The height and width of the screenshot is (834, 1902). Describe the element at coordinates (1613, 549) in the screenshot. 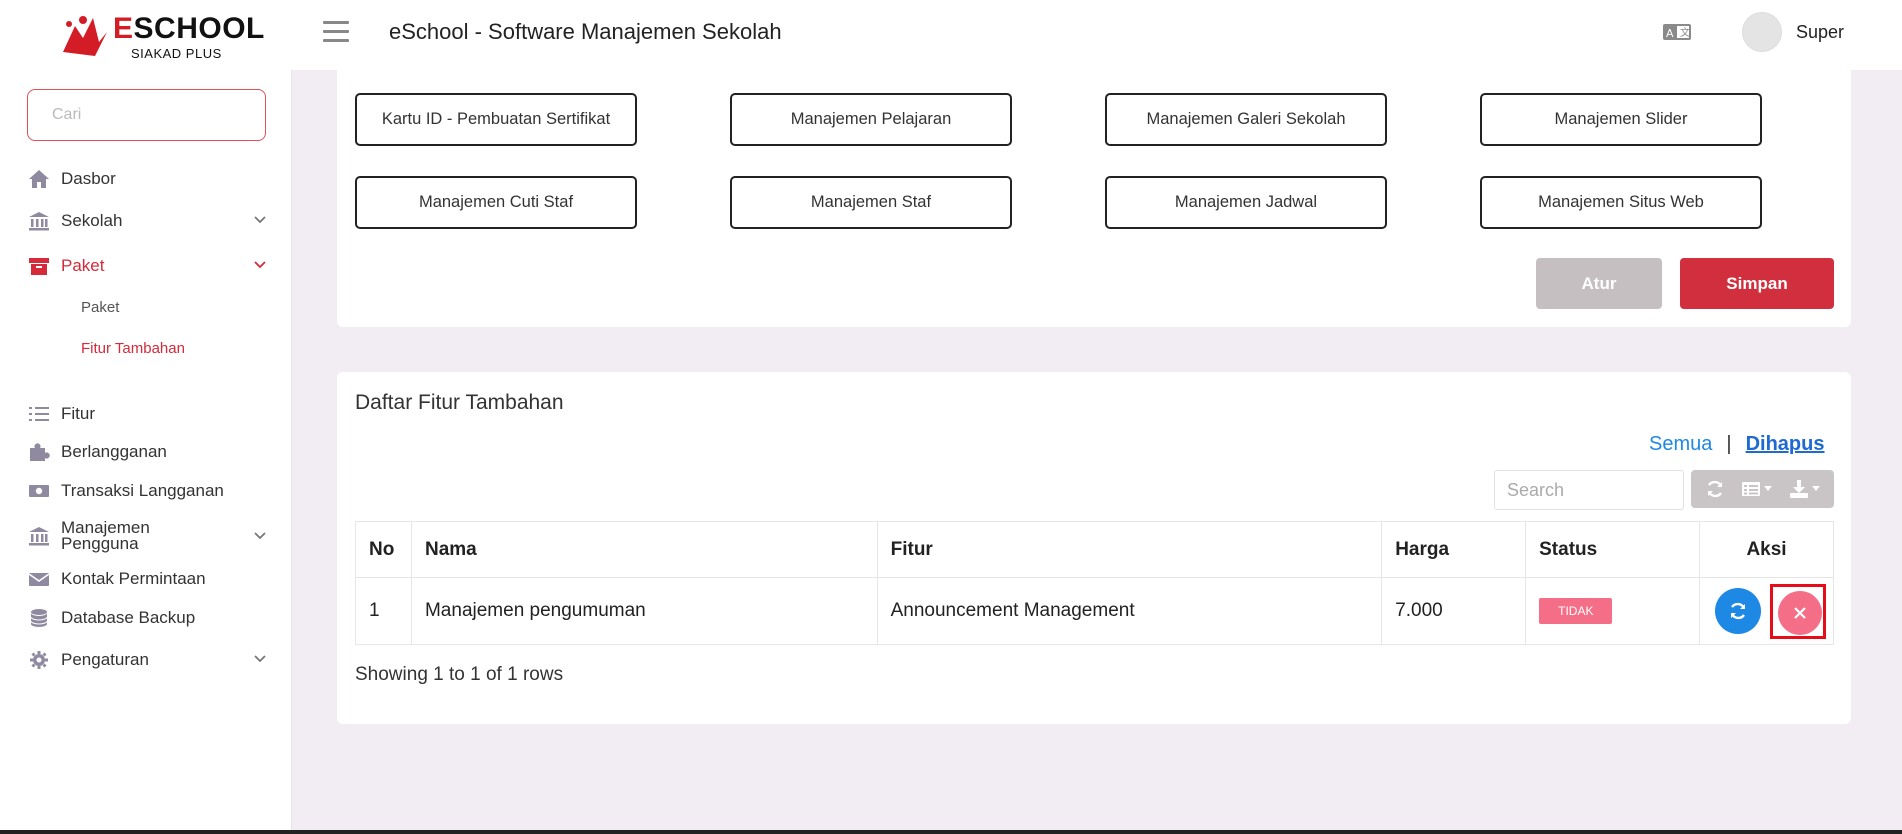

I see `column-header-status: Status` at that location.